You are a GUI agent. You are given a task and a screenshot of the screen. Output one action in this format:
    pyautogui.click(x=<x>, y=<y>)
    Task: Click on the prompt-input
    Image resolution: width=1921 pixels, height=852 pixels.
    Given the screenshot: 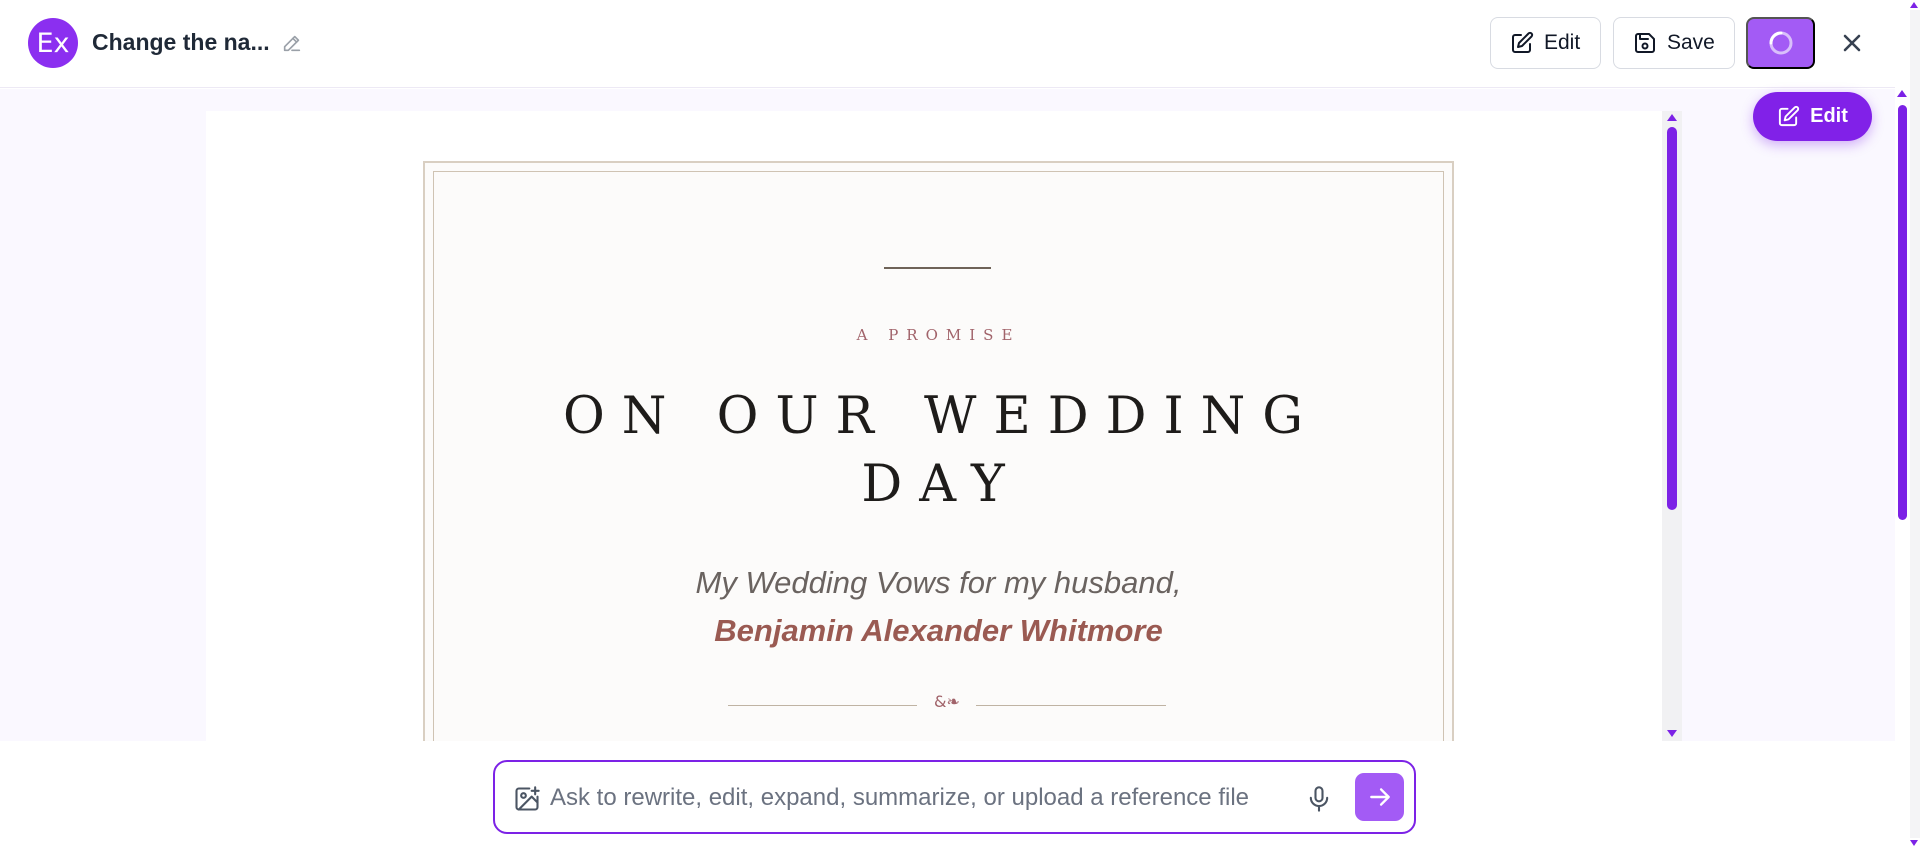 What is the action you would take?
    pyautogui.click(x=930, y=798)
    